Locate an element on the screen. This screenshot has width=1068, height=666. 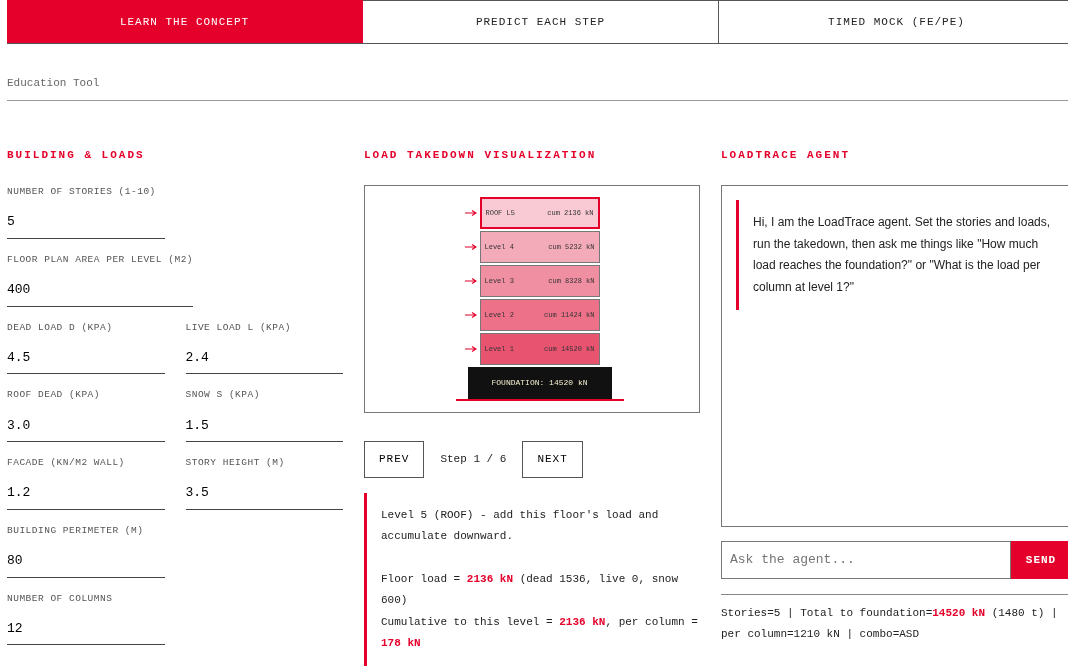
field-label: BUILDING PERIMETER (M) is located at coordinates (76, 530).